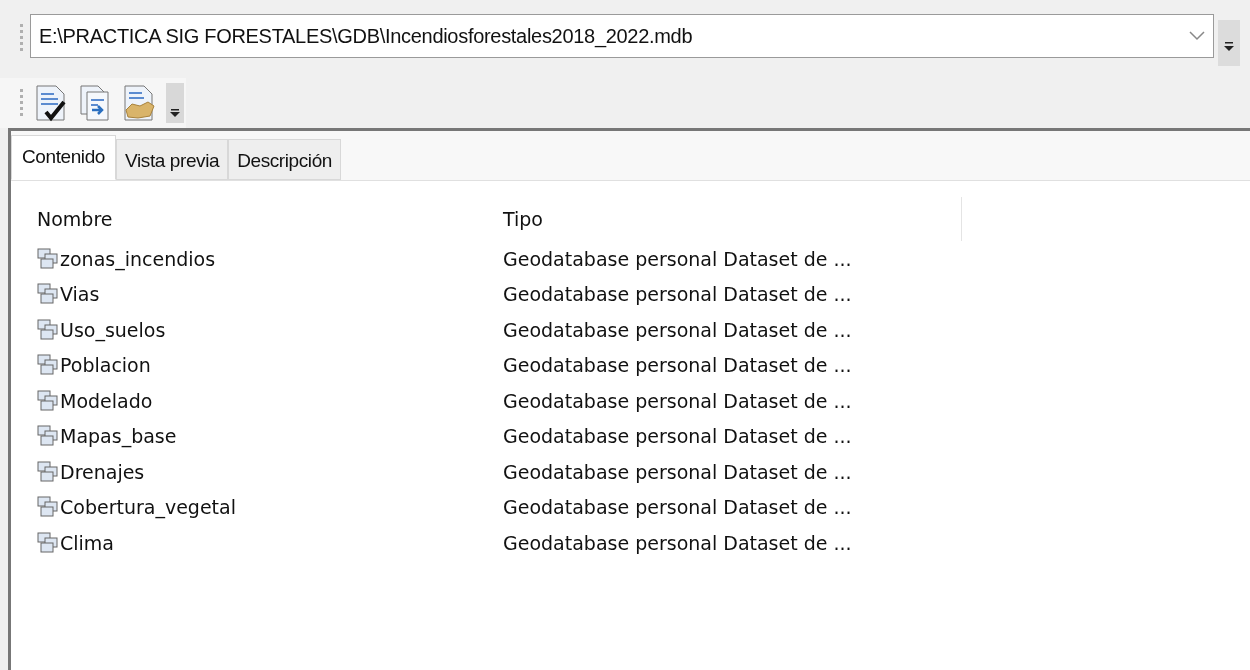 The height and width of the screenshot is (670, 1250). What do you see at coordinates (51, 103) in the screenshot?
I see `document-check-icon` at bounding box center [51, 103].